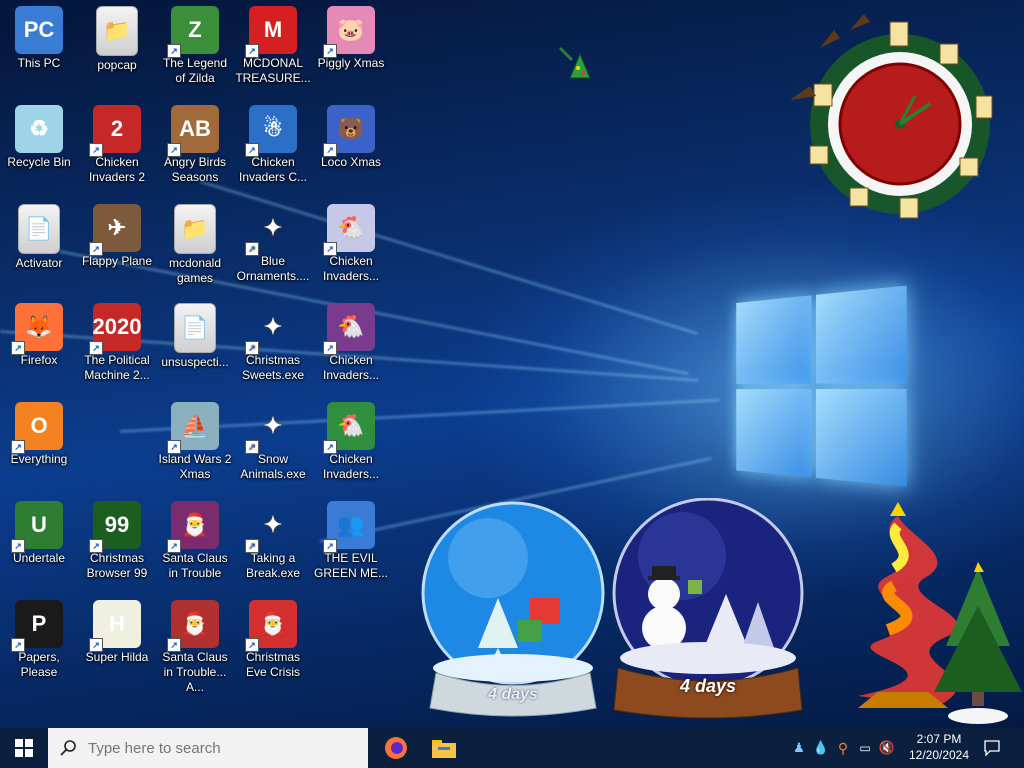  What do you see at coordinates (271, 230) in the screenshot?
I see `desktop-icon-image: ✦ ↗` at bounding box center [271, 230].